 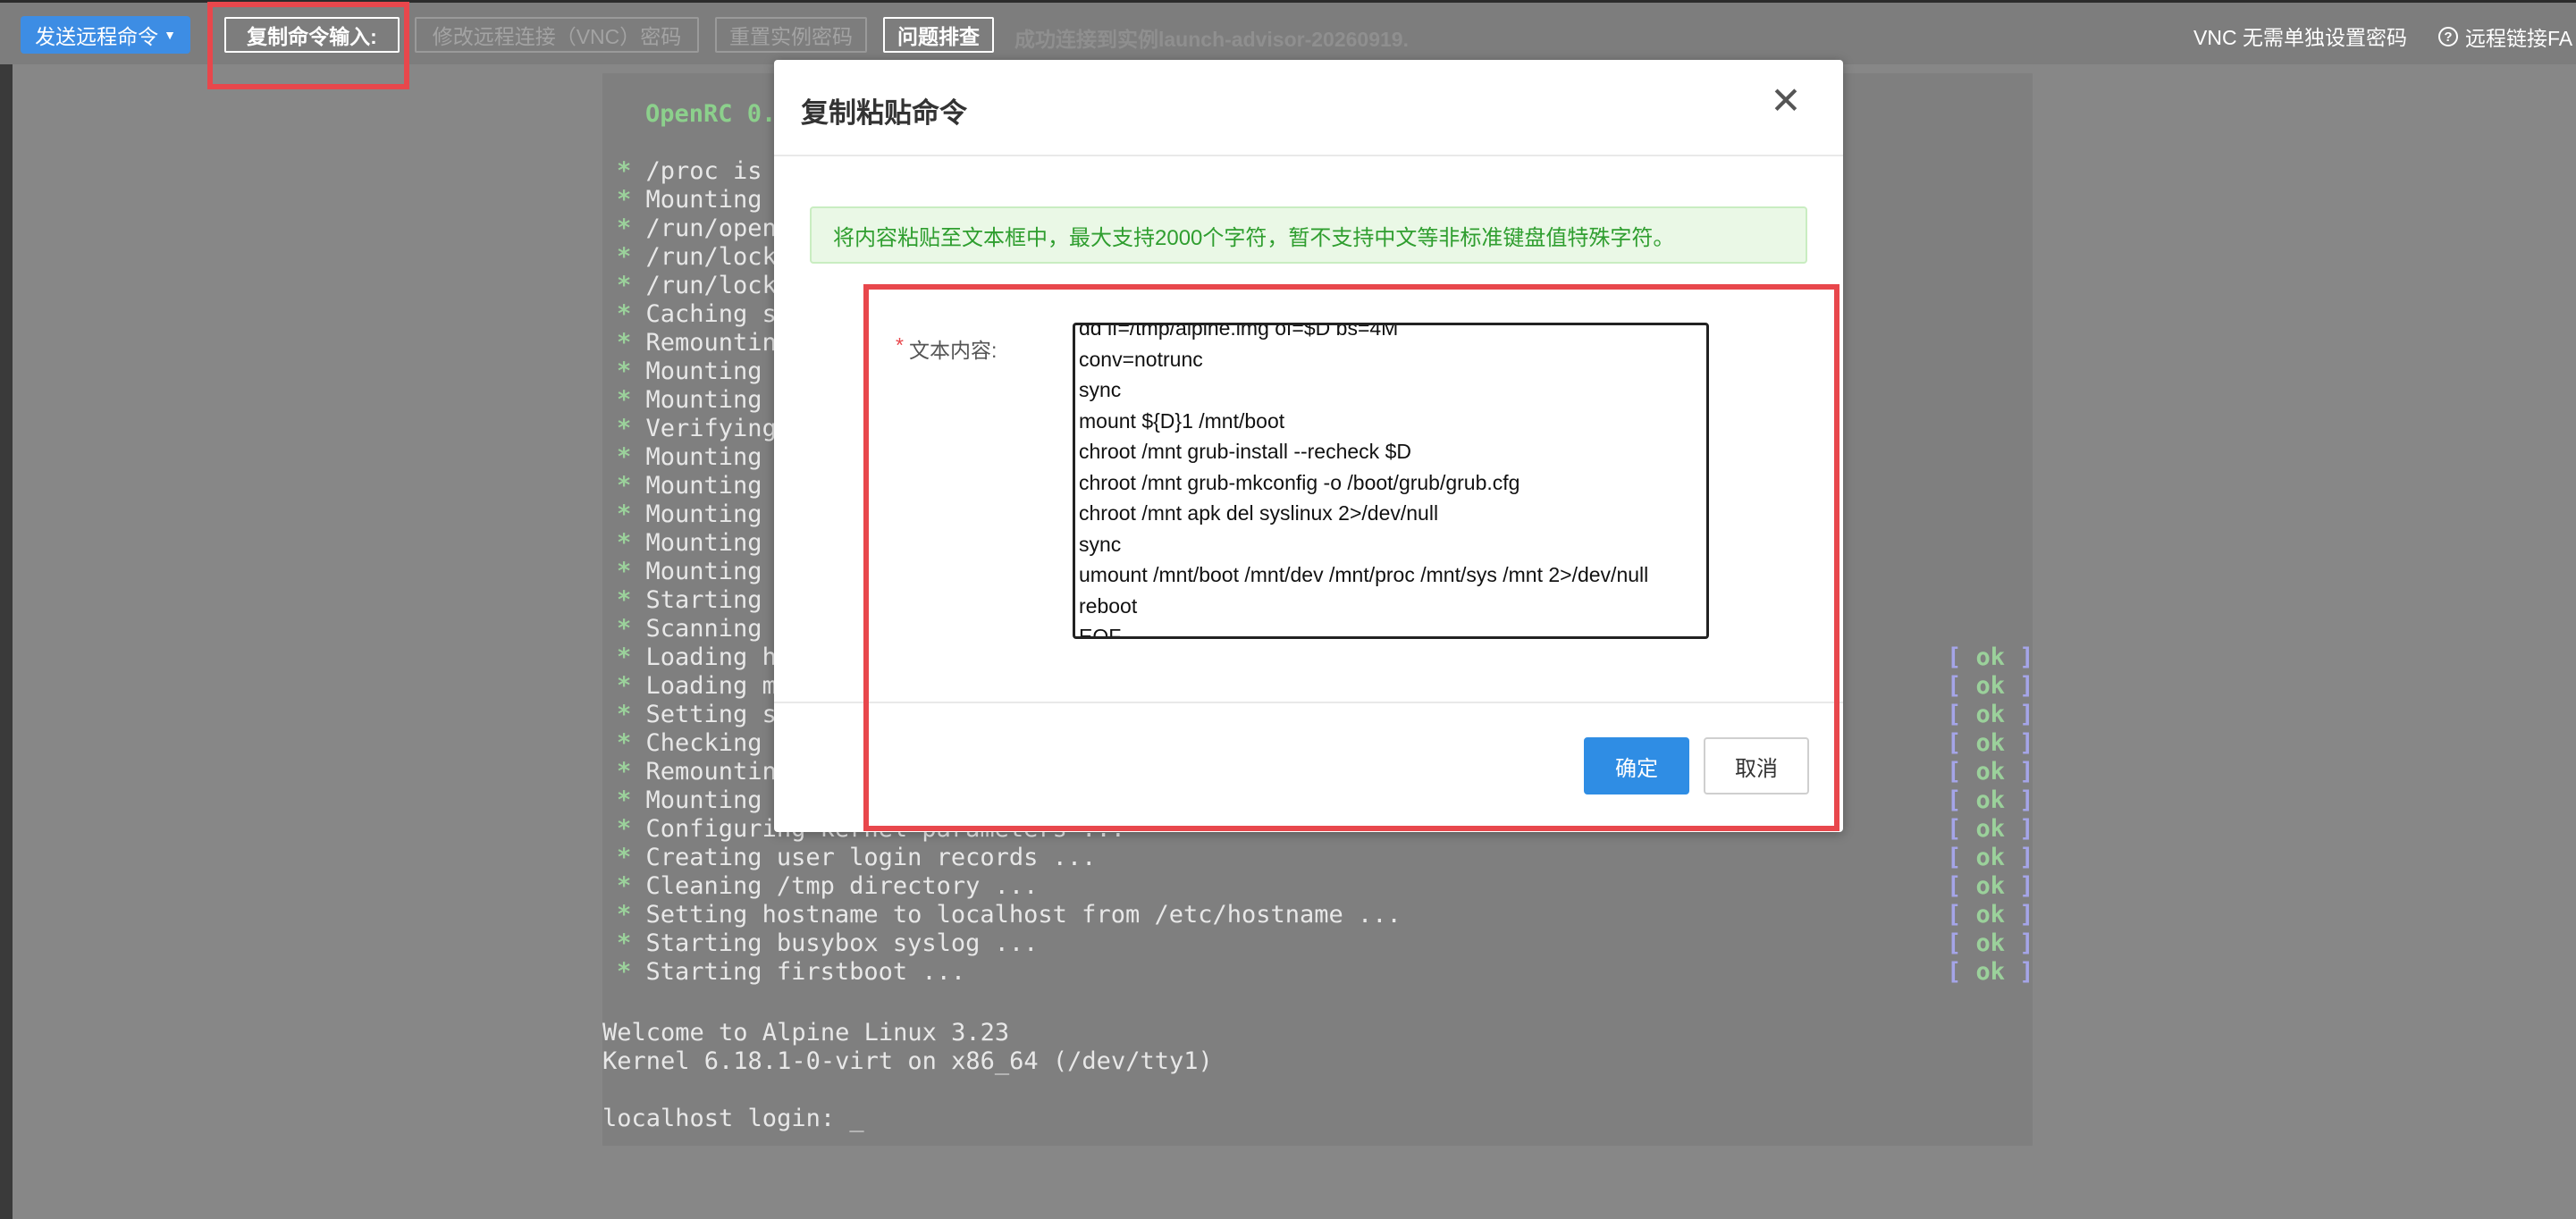 What do you see at coordinates (697, 743) in the screenshot?
I see `boot-log-text: Checking` at bounding box center [697, 743].